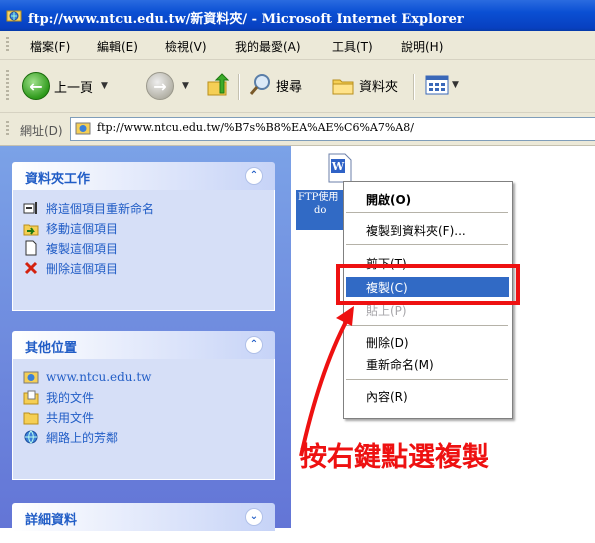 The image size is (595, 543). I want to click on annotation-arrow, so click(326, 381).